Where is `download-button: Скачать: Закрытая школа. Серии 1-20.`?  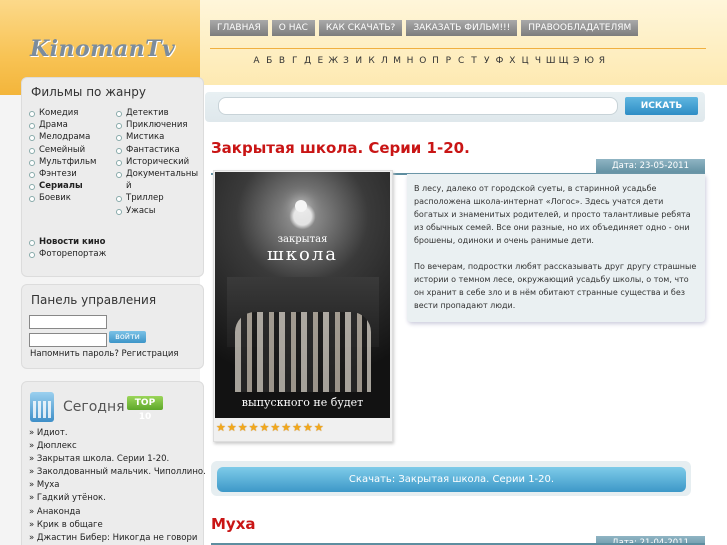 download-button: Скачать: Закрытая школа. Серии 1-20. is located at coordinates (451, 479).